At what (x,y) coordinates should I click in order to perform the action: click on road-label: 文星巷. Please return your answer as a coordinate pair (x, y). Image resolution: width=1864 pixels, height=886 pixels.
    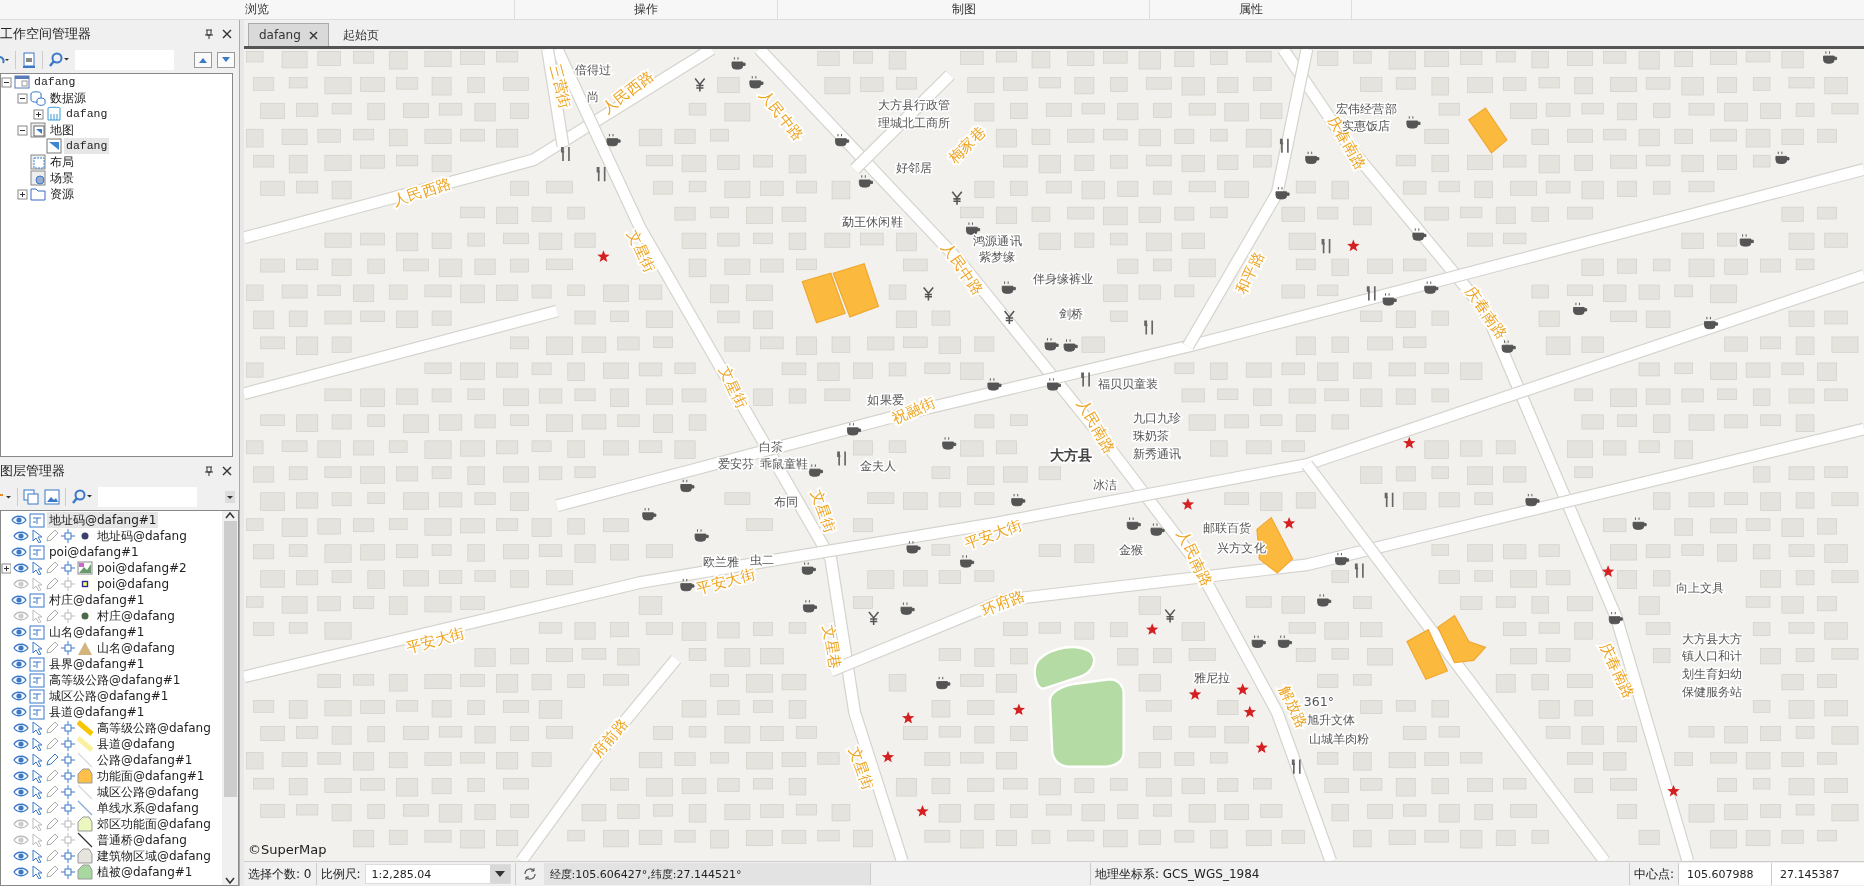
    Looking at the image, I should click on (832, 647).